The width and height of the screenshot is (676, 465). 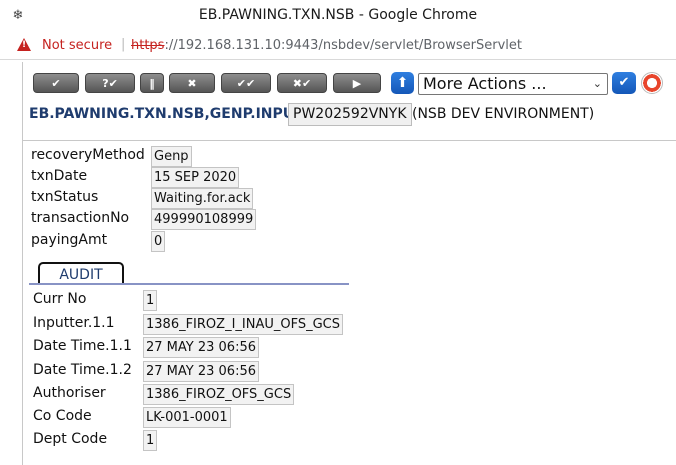 I want to click on chevron-down-icon: ⌄, so click(x=597, y=83).